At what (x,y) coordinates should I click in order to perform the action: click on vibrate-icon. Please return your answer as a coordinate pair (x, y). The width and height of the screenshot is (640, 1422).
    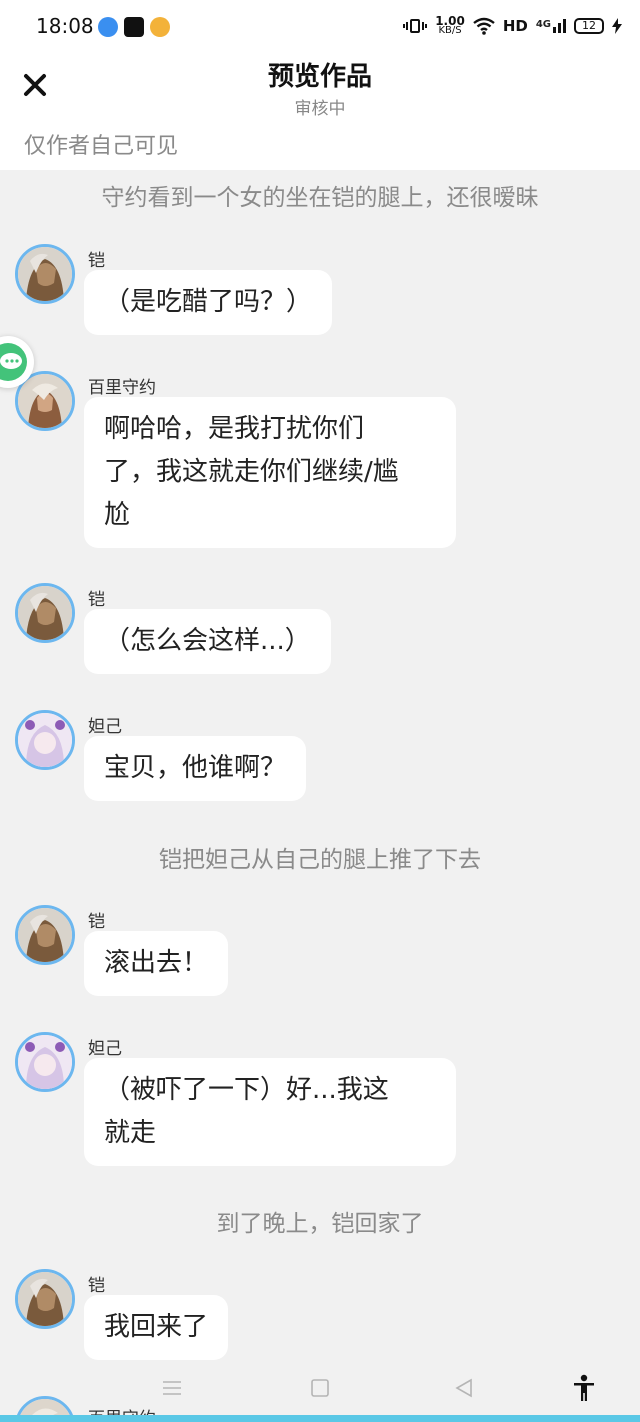
    Looking at the image, I should click on (415, 26).